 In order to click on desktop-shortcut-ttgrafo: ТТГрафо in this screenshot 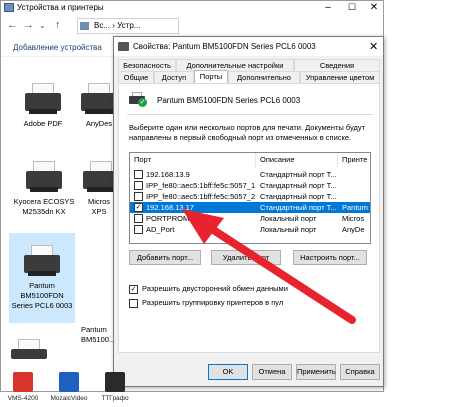, I will do `click(115, 387)`.